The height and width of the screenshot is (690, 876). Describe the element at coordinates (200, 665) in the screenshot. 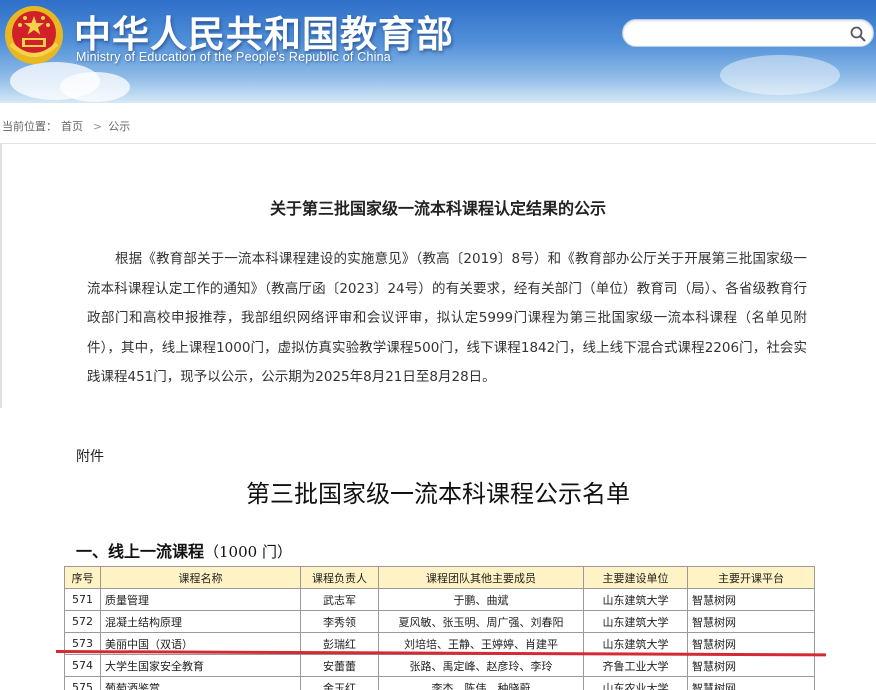

I see `course-name: 大学生国家安全教育` at that location.